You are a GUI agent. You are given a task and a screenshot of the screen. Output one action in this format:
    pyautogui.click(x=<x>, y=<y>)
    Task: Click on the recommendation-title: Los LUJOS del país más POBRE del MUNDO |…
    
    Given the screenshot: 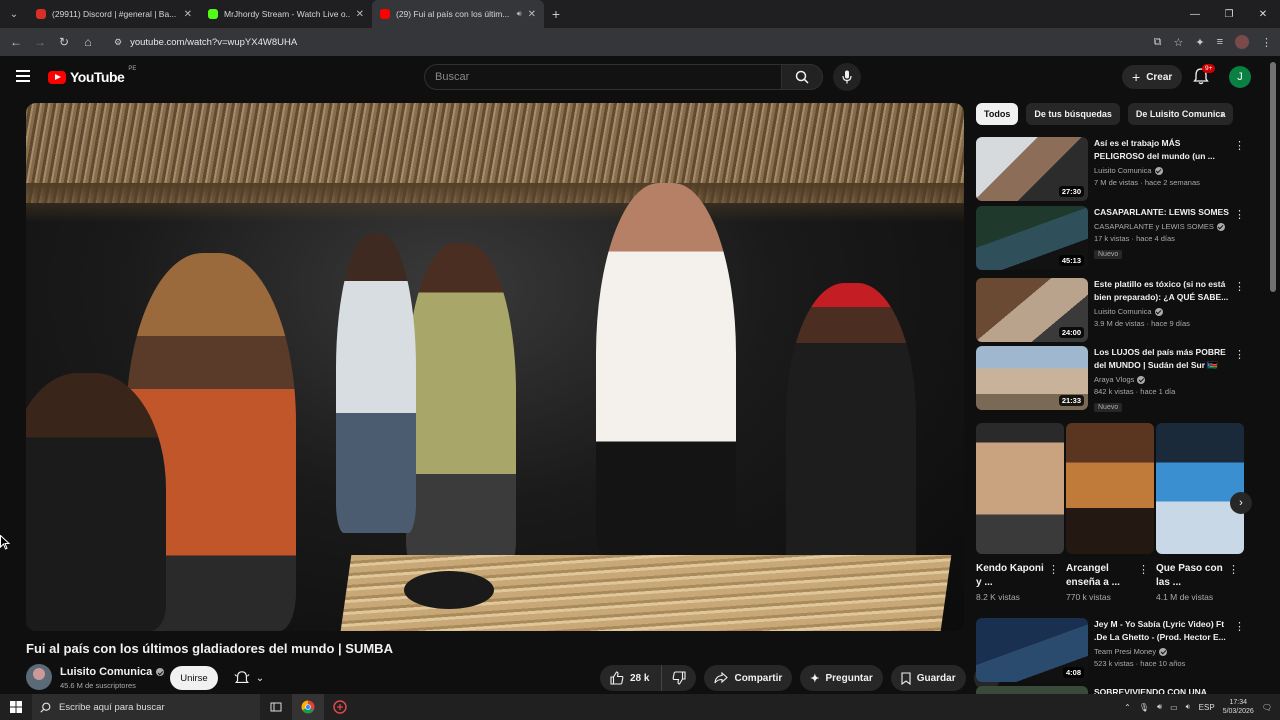 What is the action you would take?
    pyautogui.click(x=1163, y=359)
    